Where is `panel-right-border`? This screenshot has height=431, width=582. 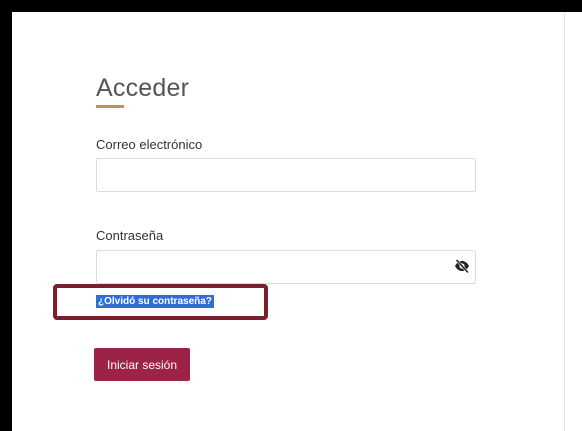 panel-right-border is located at coordinates (564, 221).